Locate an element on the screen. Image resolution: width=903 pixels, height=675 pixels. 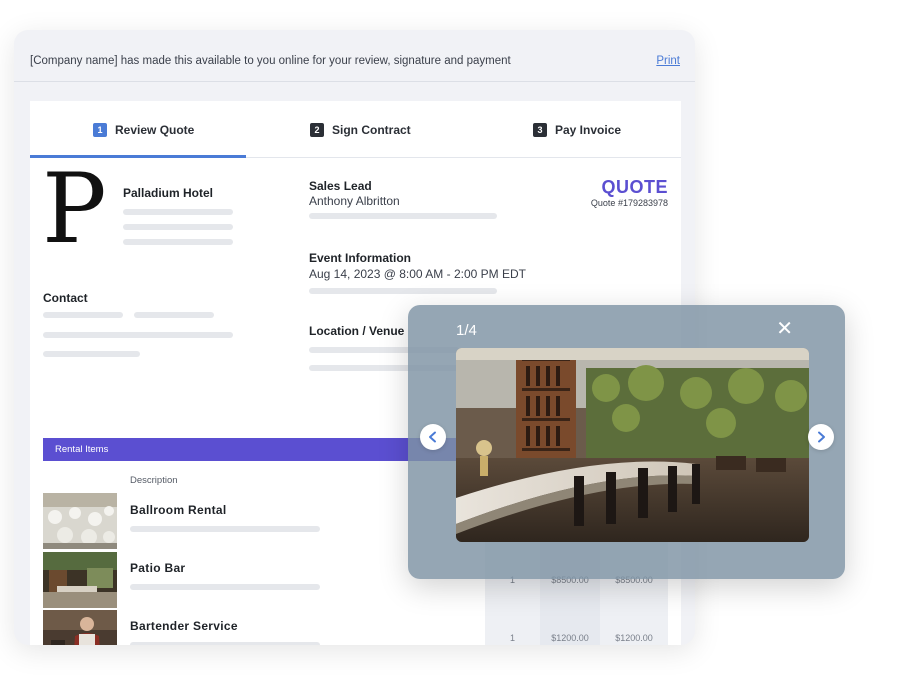
rental-items-label: Rental Items is located at coordinates (82, 449).